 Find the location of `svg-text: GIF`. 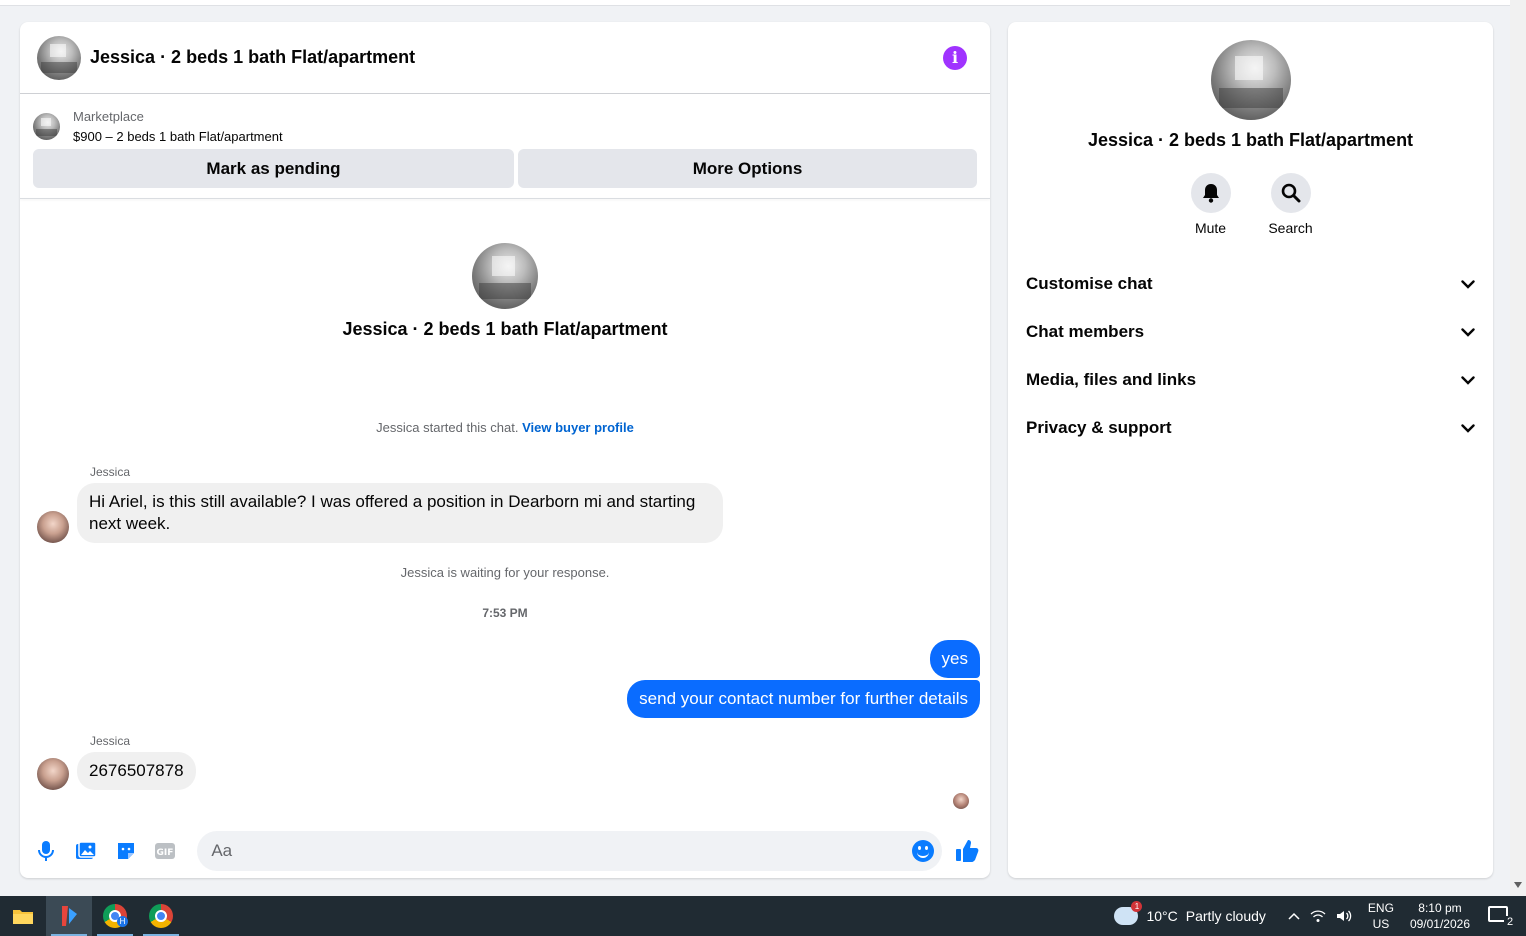

svg-text: GIF is located at coordinates (165, 853).